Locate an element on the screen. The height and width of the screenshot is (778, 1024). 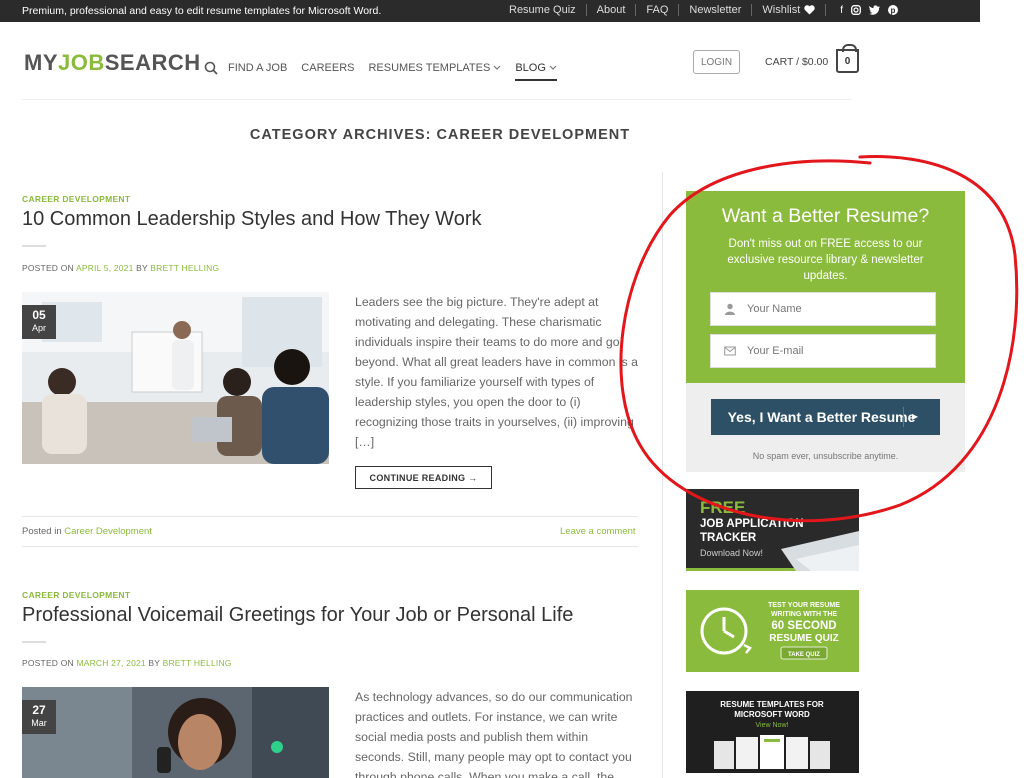
templates-line1: RESUME TEMPLATES FOR is located at coordinates (772, 704).